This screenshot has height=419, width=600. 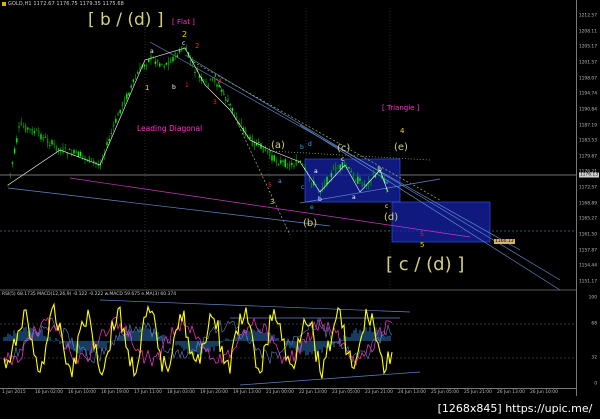 I want to click on price-tick: 1151.17, so click(x=587, y=282).